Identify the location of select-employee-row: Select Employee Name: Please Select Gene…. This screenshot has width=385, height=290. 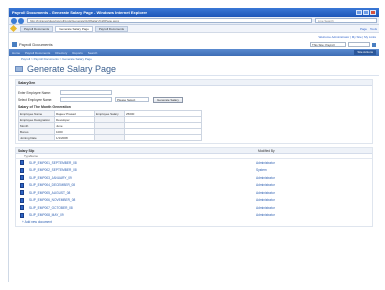
(194, 99).